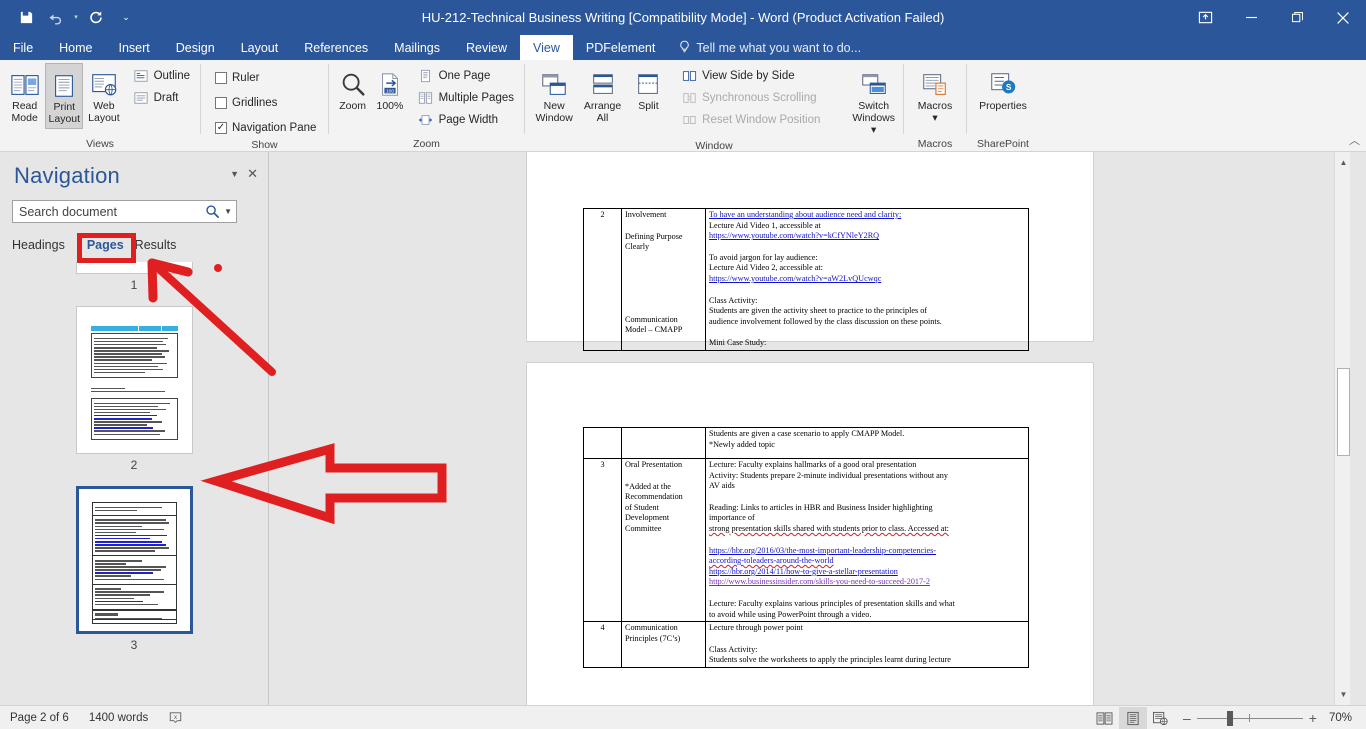 The image size is (1366, 729). What do you see at coordinates (1343, 17) in the screenshot?
I see `close-button` at bounding box center [1343, 17].